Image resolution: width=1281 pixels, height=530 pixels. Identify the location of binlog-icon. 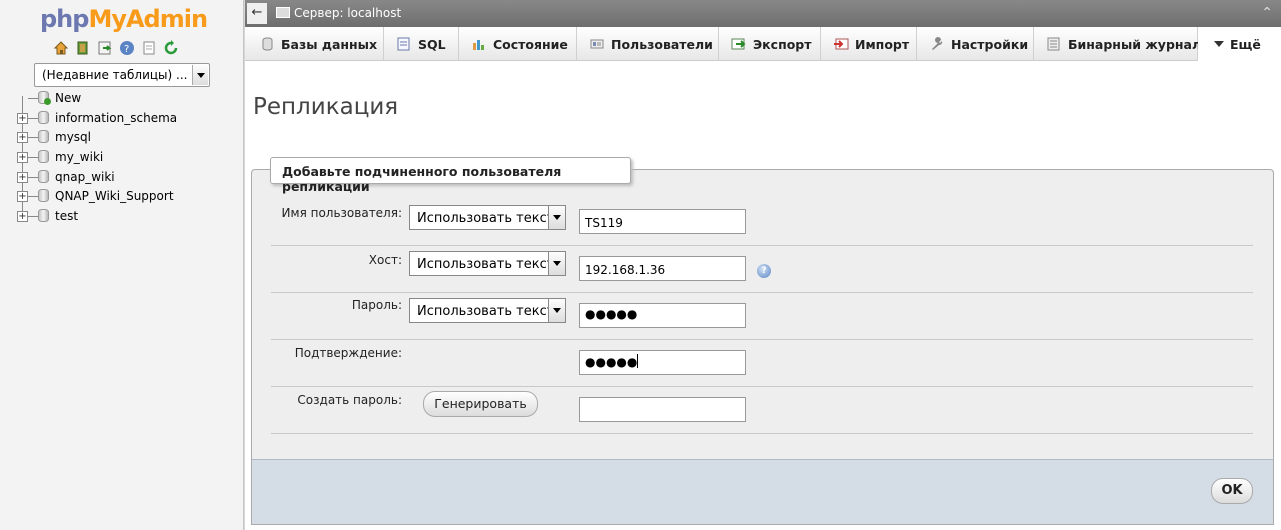
(1053, 44).